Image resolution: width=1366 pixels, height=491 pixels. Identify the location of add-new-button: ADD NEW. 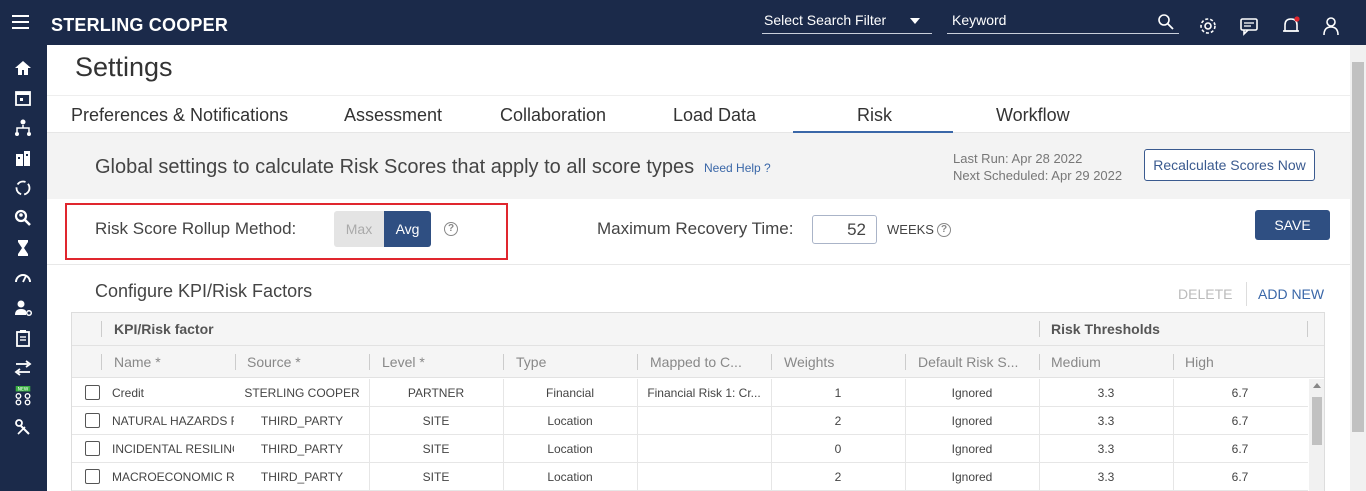
(1291, 294).